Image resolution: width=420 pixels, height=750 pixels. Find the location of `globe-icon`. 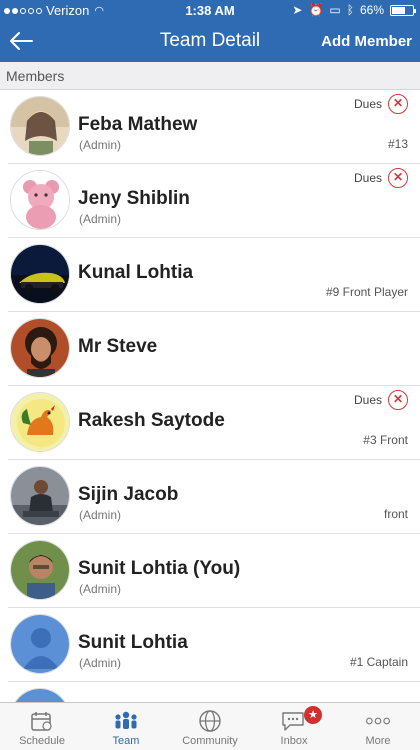

globe-icon is located at coordinates (210, 721).